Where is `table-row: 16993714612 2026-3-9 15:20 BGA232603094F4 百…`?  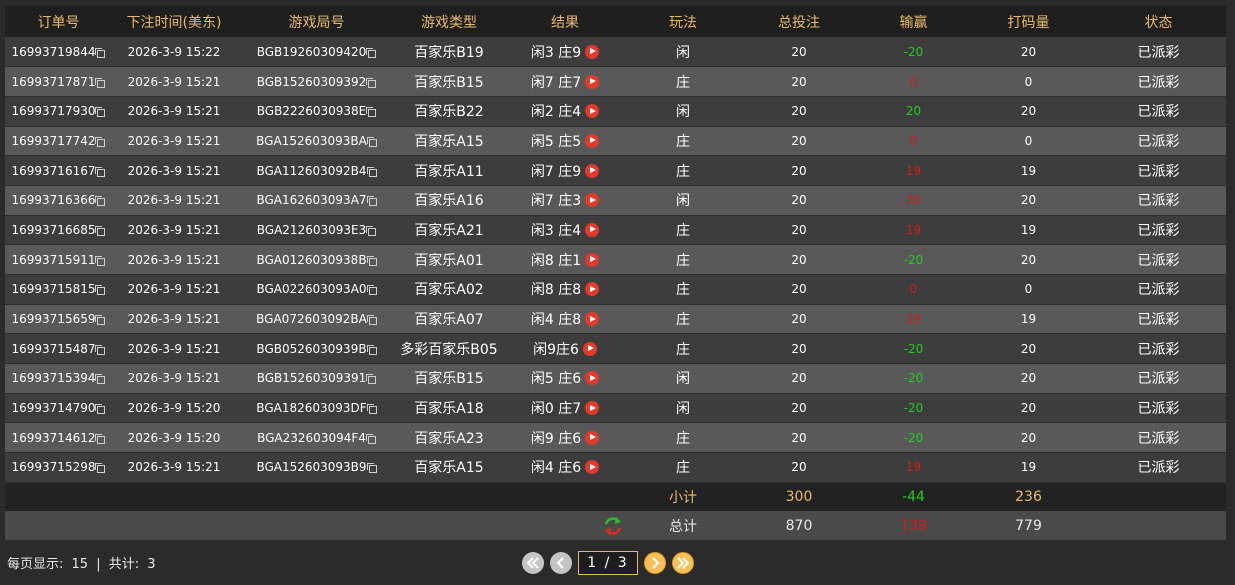 table-row: 16993714612 2026-3-9 15:20 BGA232603094F4 百… is located at coordinates (615, 438).